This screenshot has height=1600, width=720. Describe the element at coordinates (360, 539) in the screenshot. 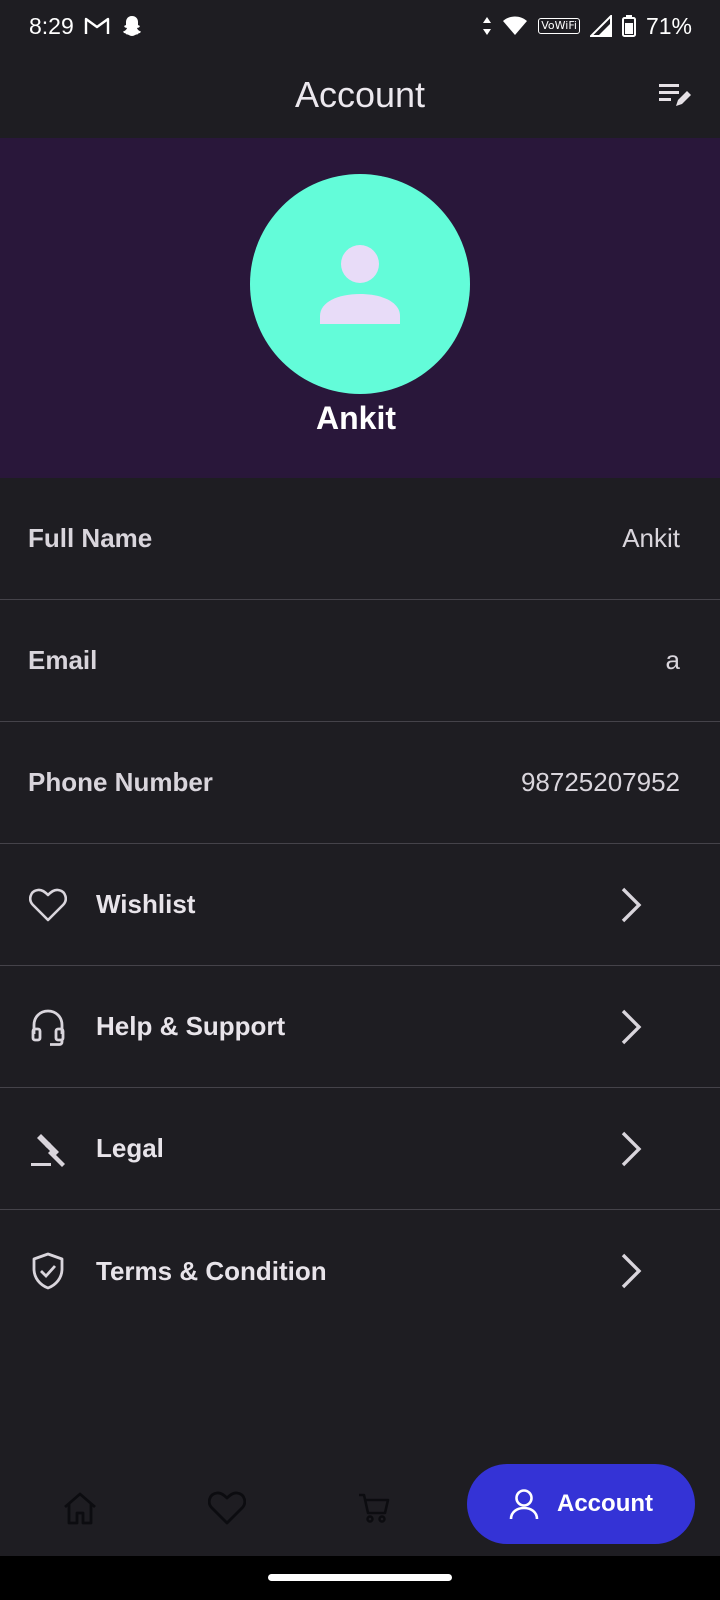

I see `full-name-row: Full Name Ankit` at that location.